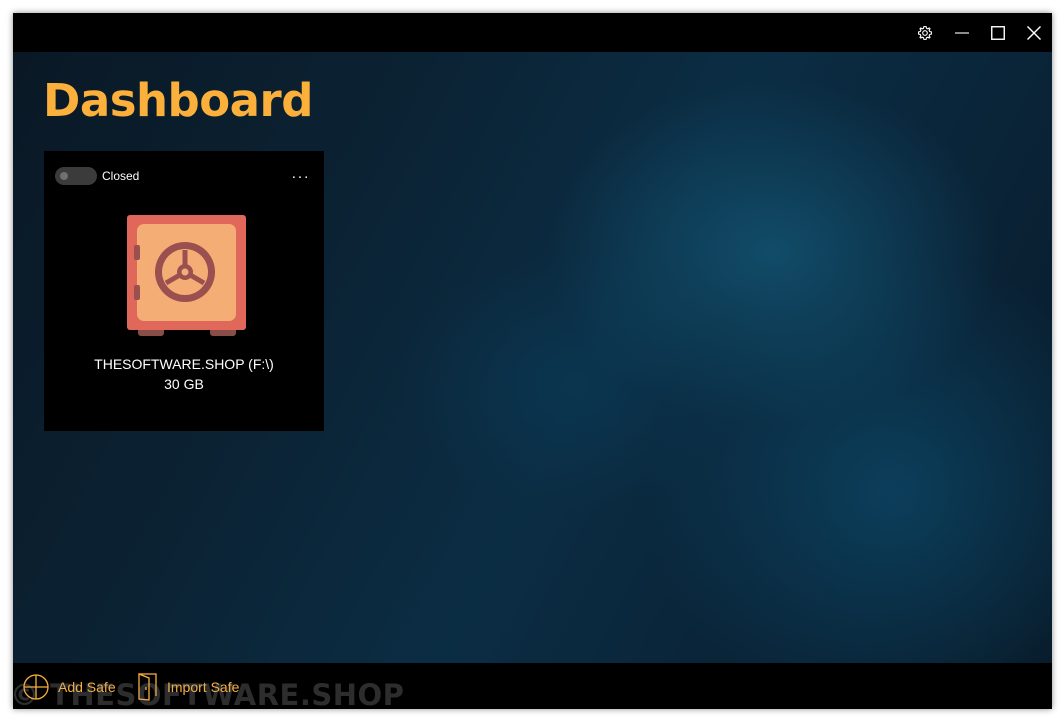 The image size is (1064, 721). Describe the element at coordinates (178, 100) in the screenshot. I see `page-title: Dashboard` at that location.